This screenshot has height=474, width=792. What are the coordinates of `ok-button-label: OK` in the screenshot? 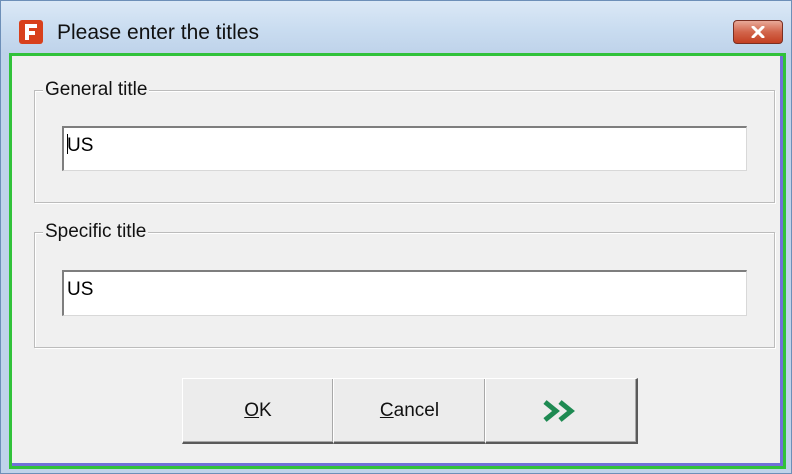 It's located at (258, 410).